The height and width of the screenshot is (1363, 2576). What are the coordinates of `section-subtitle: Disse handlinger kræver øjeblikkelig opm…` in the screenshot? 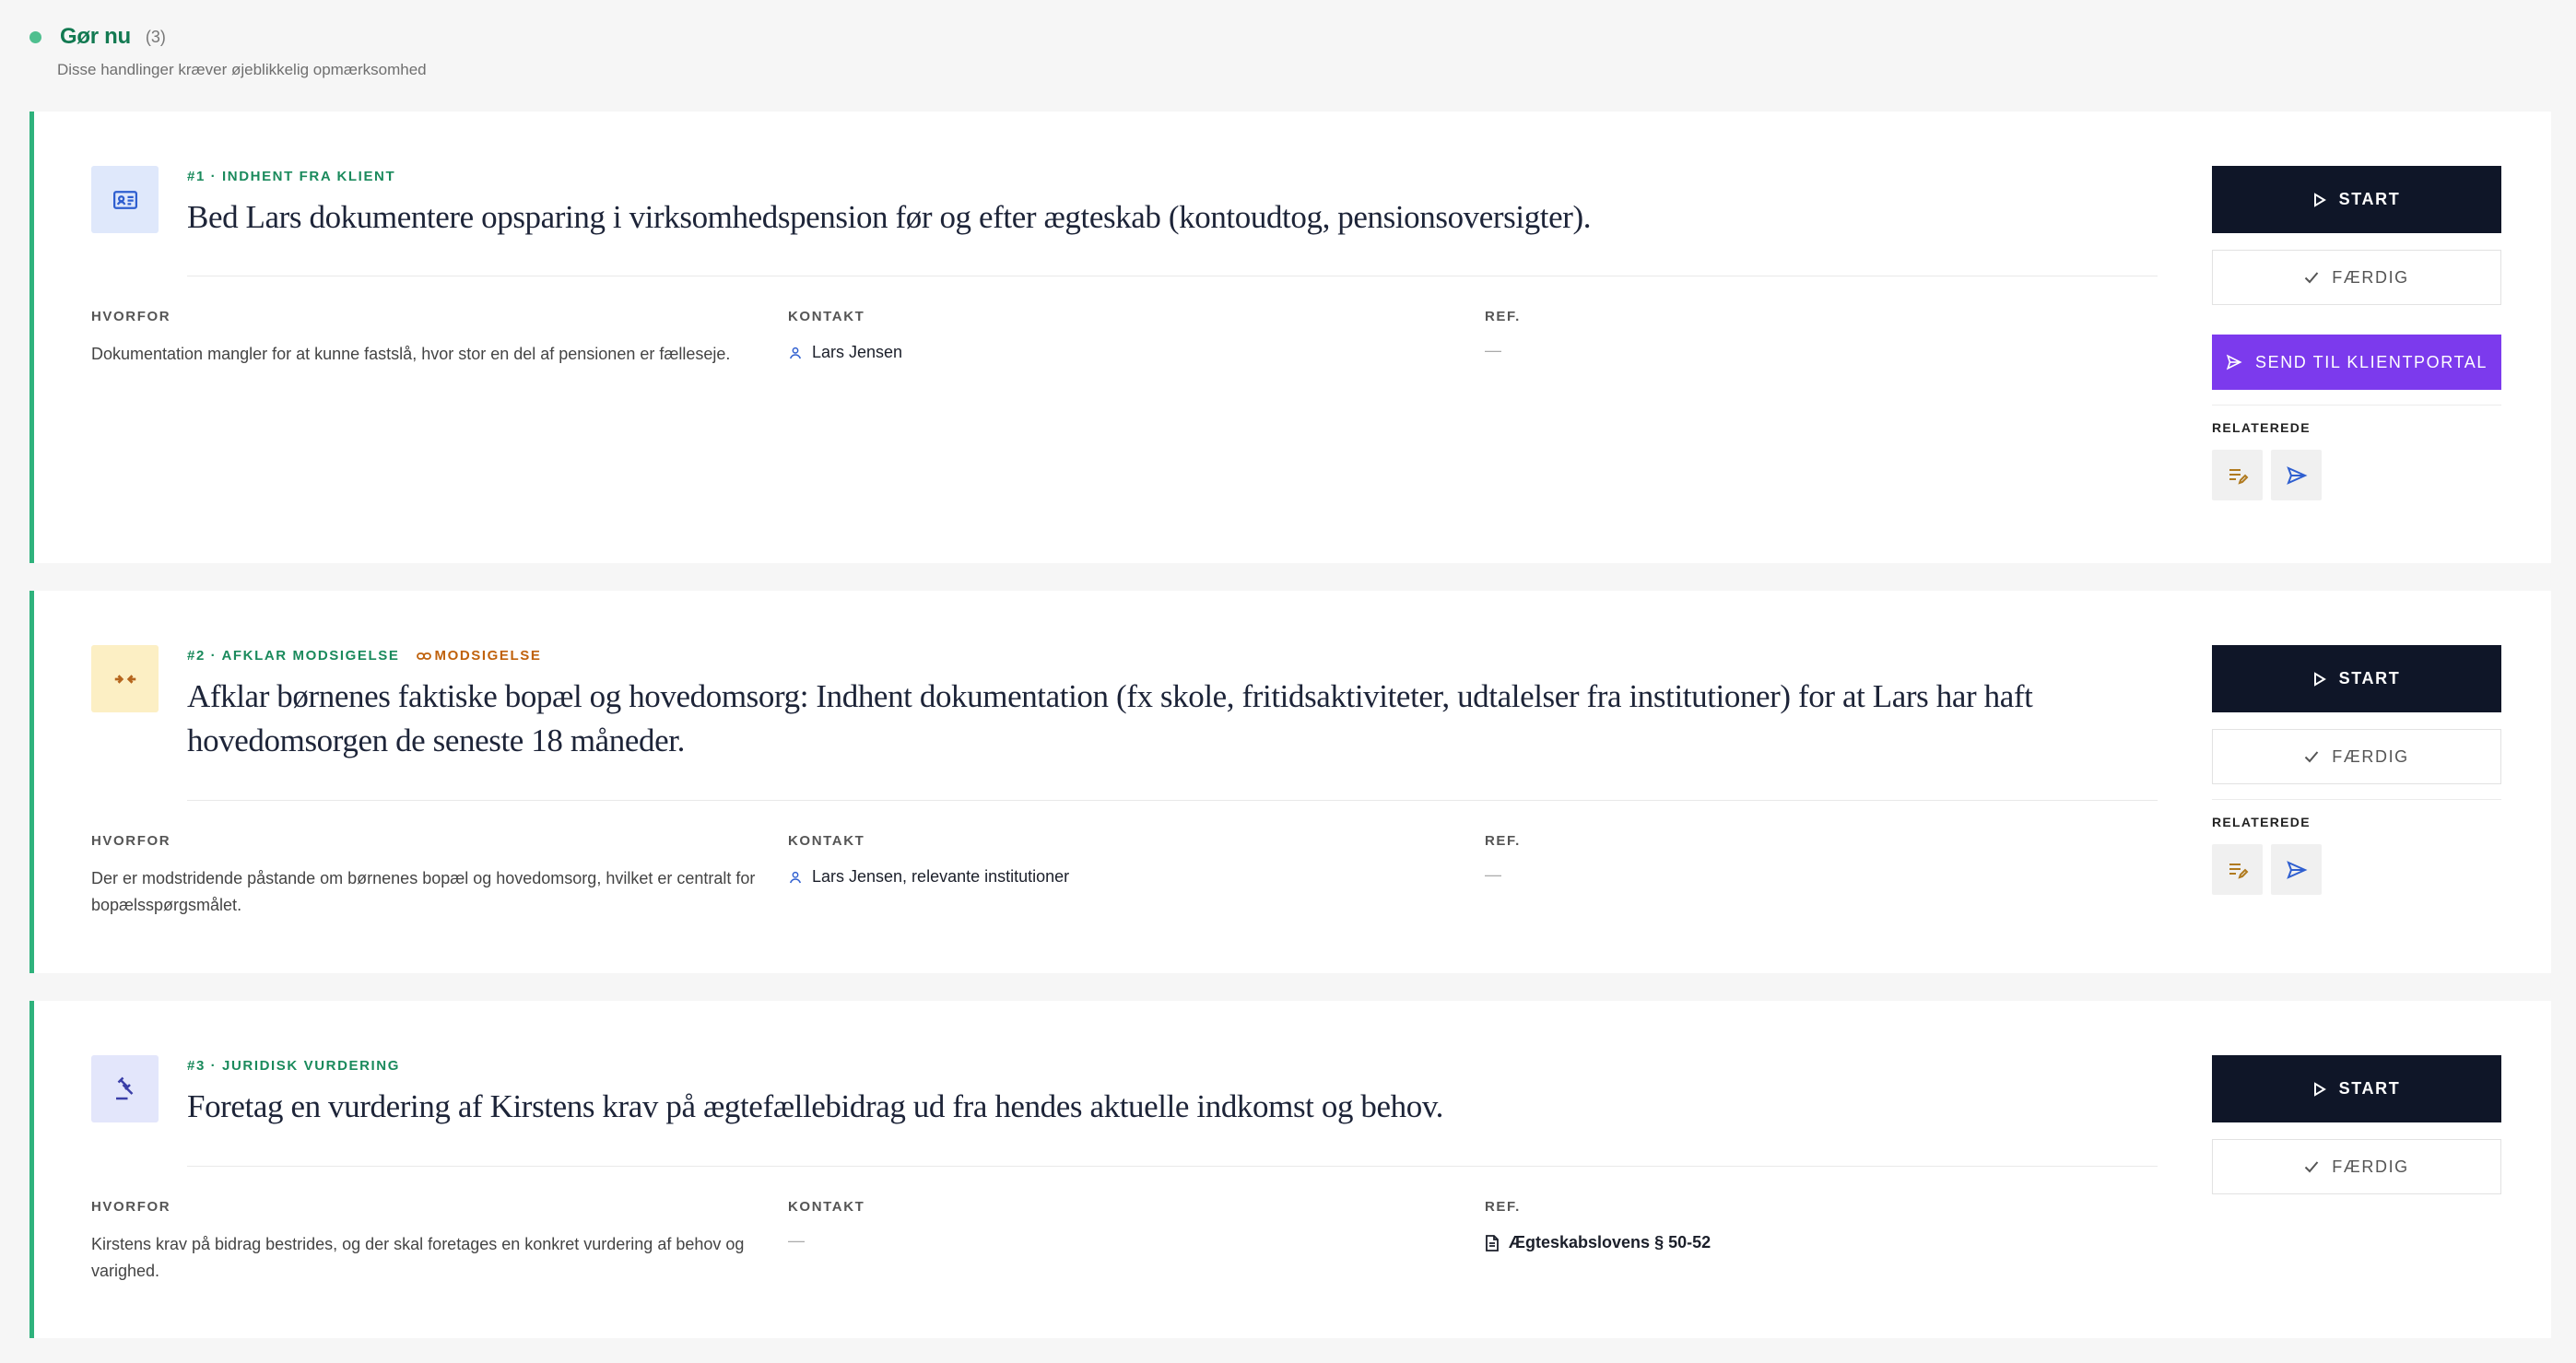 It's located at (242, 69).